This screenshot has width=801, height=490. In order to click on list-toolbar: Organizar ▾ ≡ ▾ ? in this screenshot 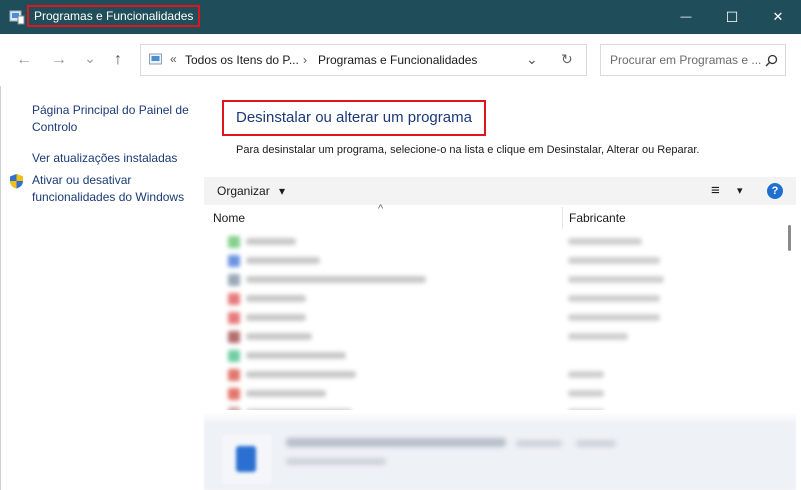, I will do `click(500, 191)`.